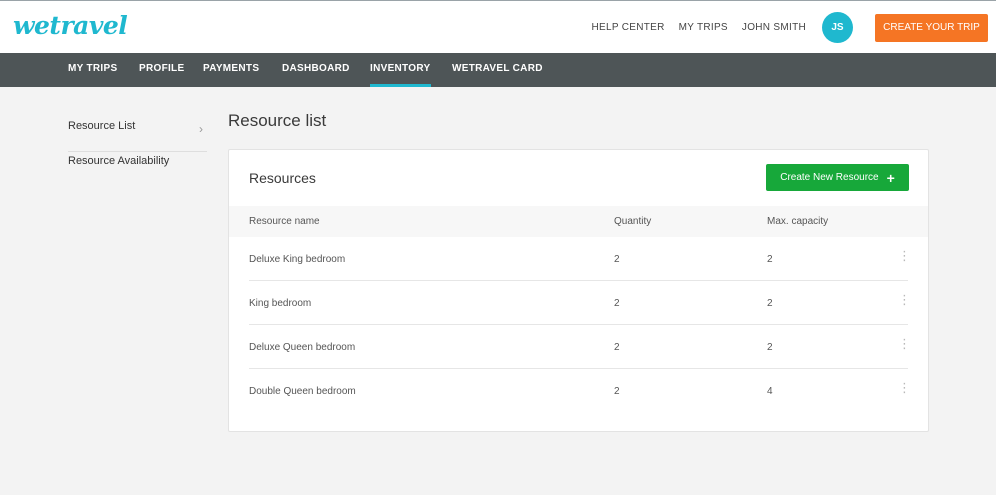  What do you see at coordinates (102, 126) in the screenshot?
I see `sidebar-item-label: Resource List` at bounding box center [102, 126].